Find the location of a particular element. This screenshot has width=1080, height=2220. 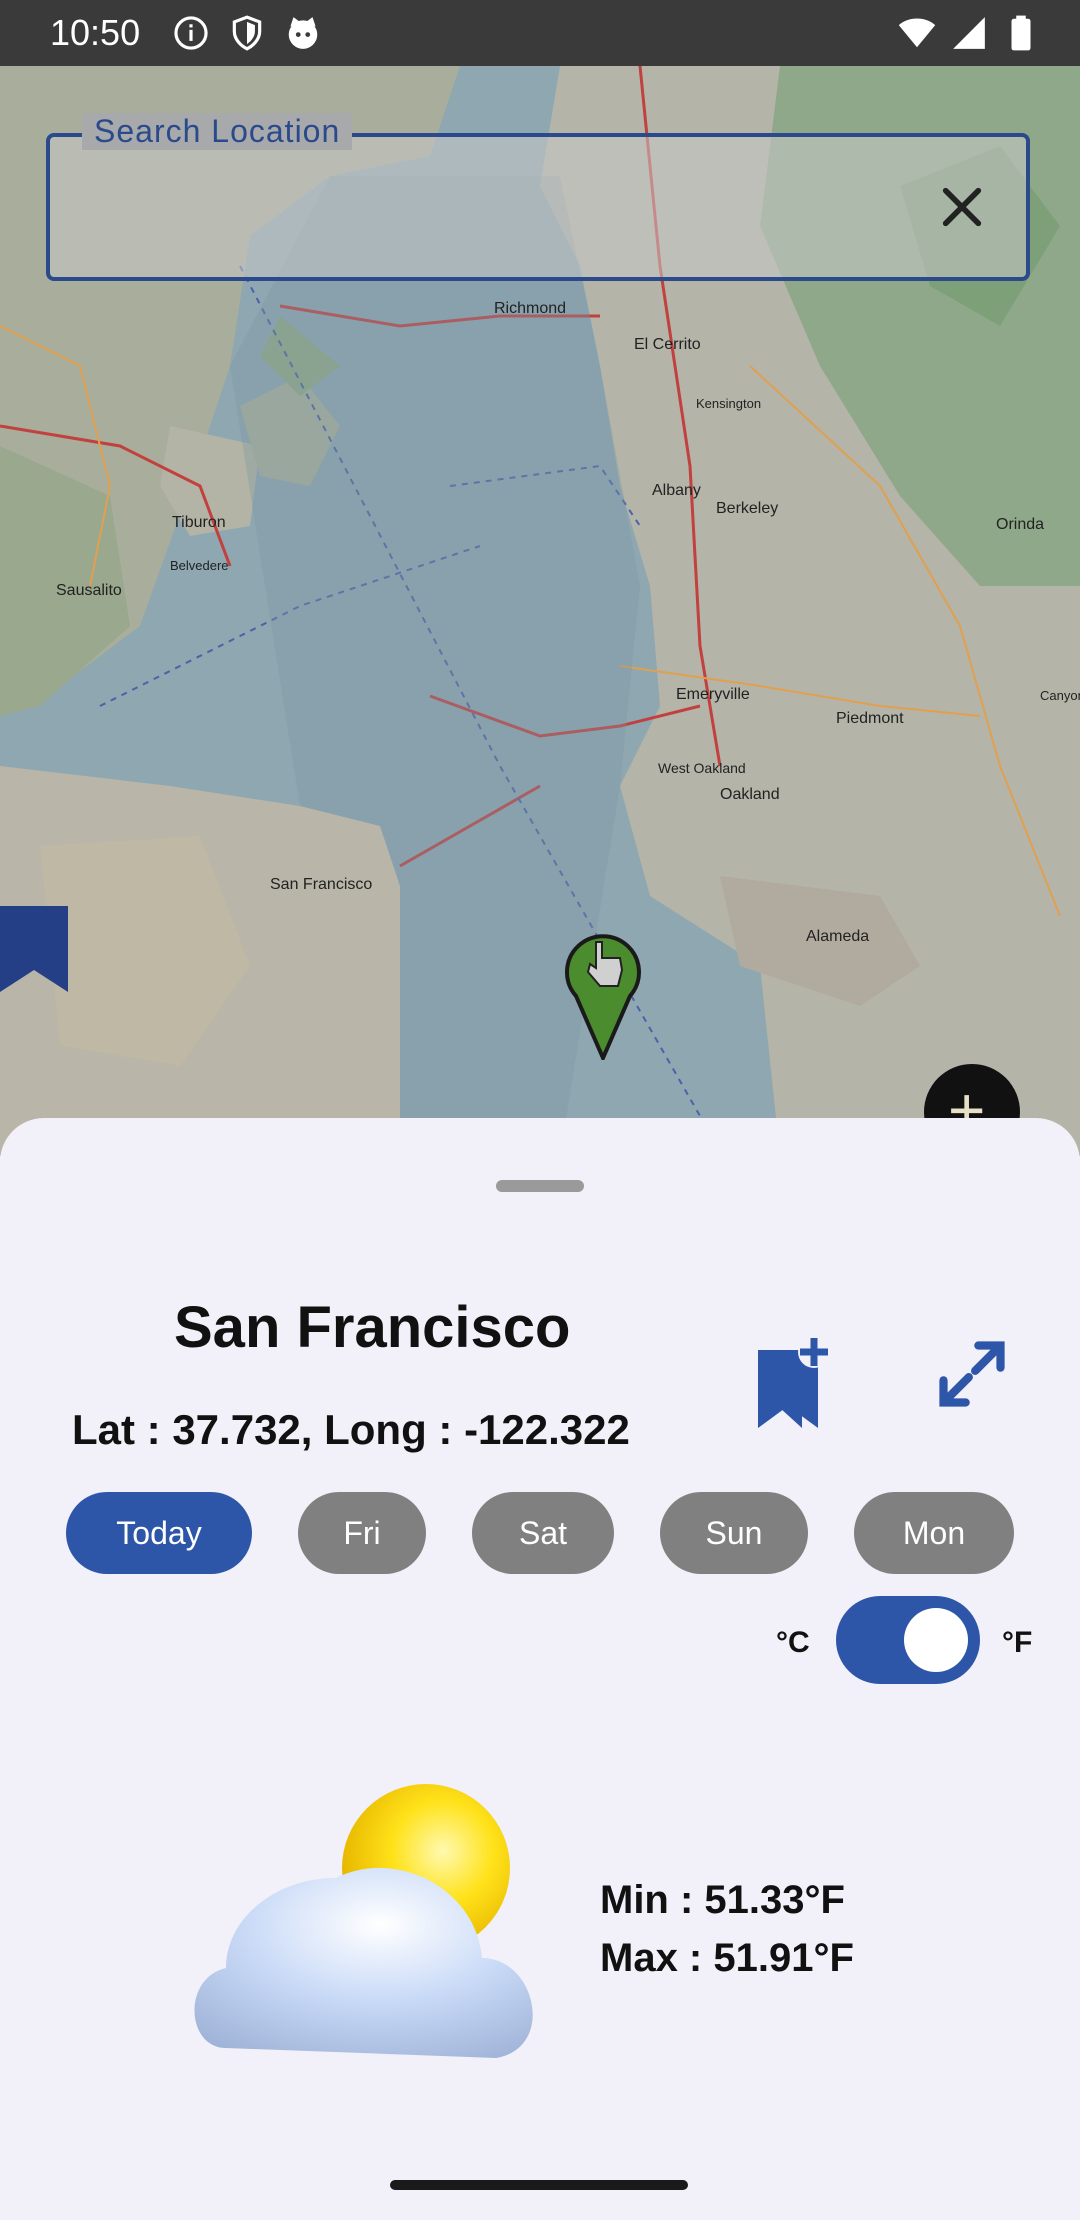

unit-toggle is located at coordinates (908, 1640).